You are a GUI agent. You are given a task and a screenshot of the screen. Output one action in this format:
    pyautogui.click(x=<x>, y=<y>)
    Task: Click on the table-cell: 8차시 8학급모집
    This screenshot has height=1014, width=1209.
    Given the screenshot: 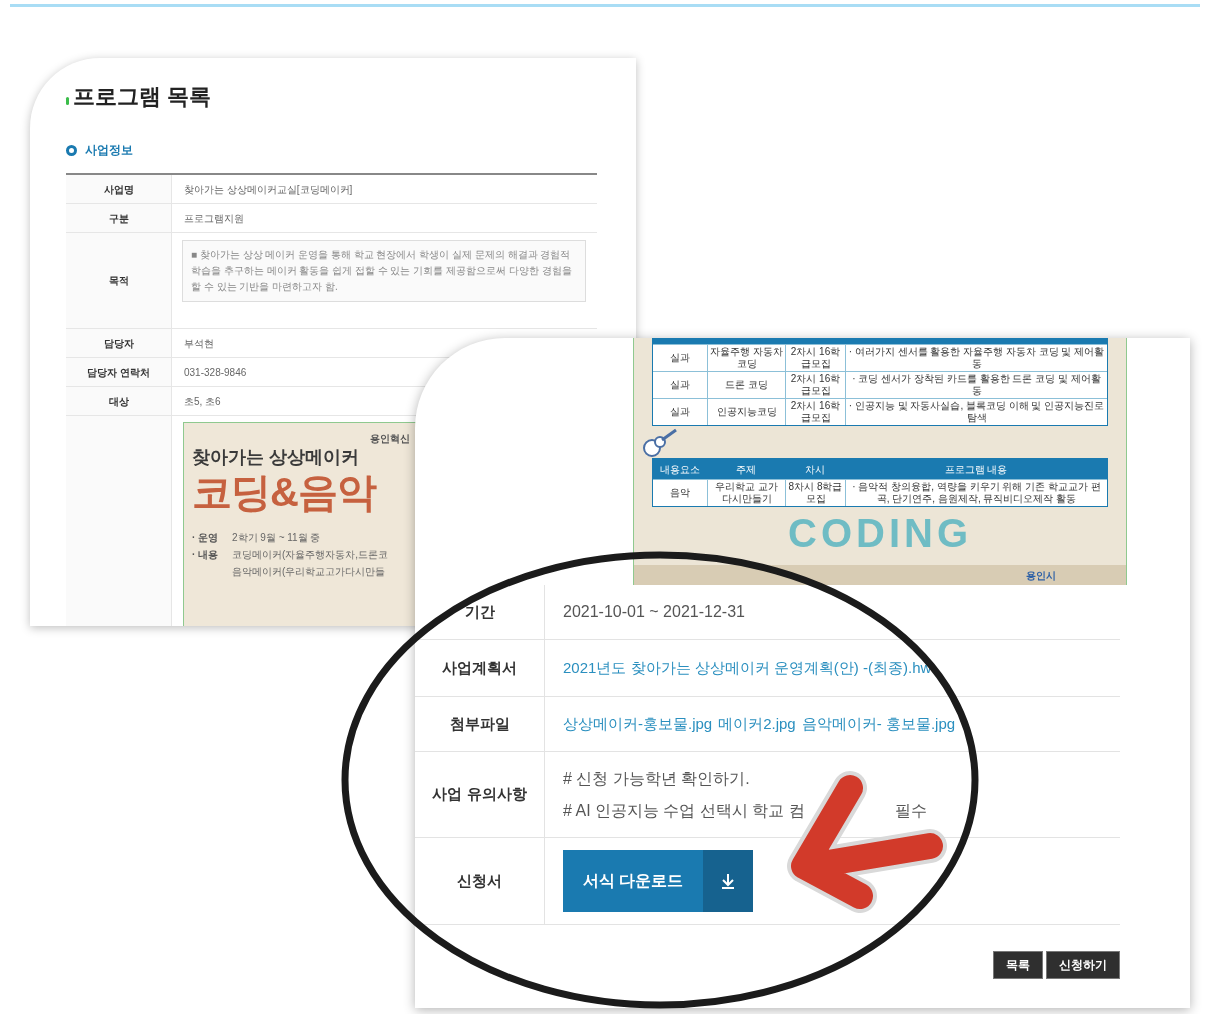 What is the action you would take?
    pyautogui.click(x=815, y=493)
    